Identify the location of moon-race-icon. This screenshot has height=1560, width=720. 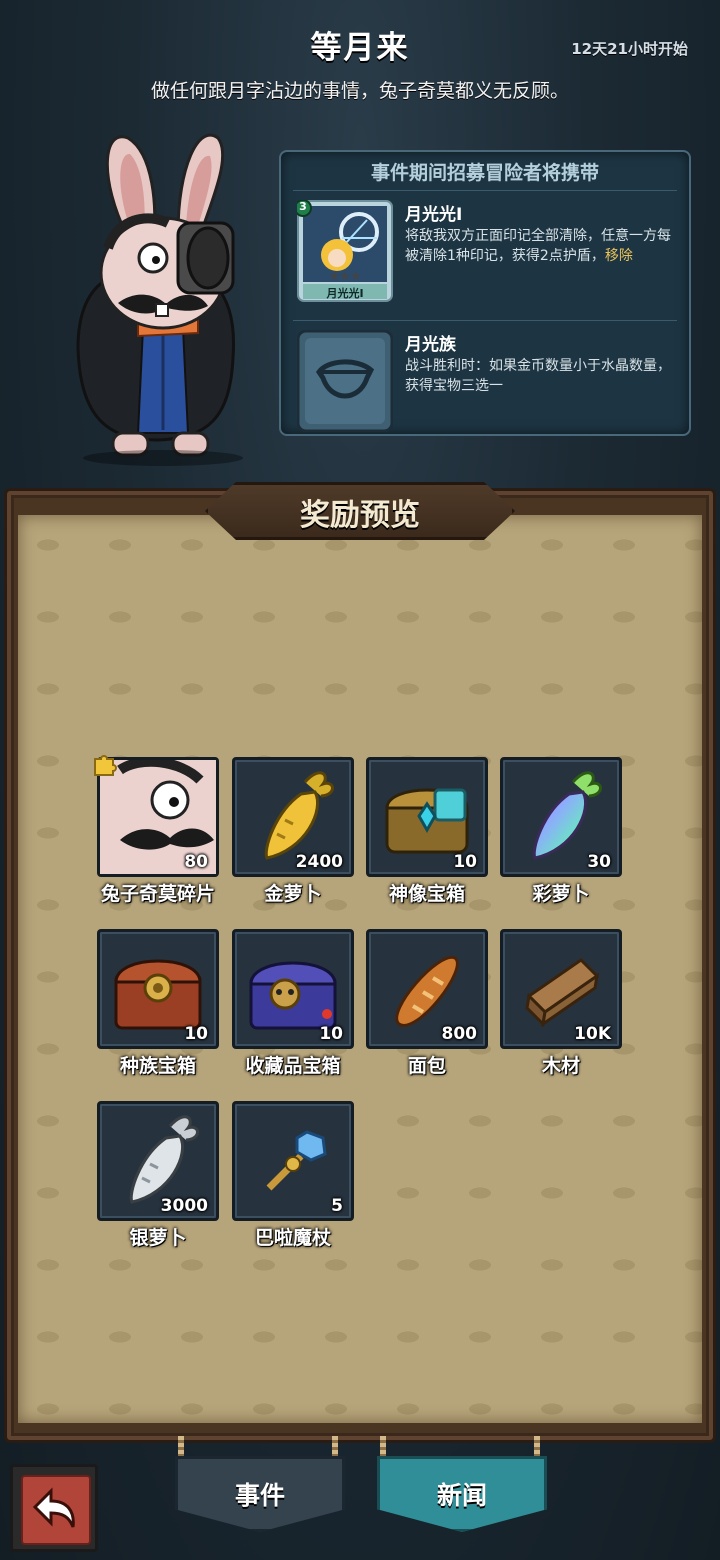
(345, 381).